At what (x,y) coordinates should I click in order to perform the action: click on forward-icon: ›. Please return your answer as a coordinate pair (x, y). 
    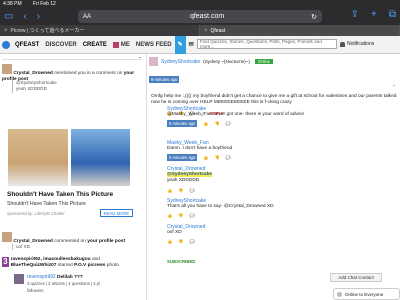
    Looking at the image, I should click on (38, 16).